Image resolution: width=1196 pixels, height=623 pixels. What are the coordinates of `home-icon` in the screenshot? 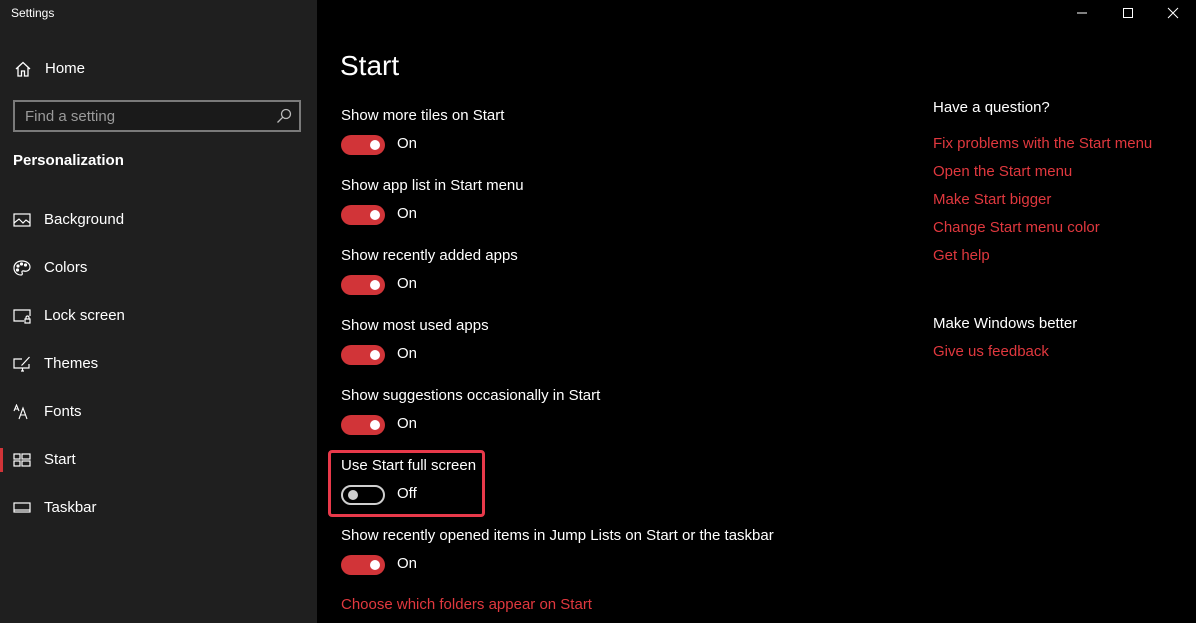 It's located at (23, 69).